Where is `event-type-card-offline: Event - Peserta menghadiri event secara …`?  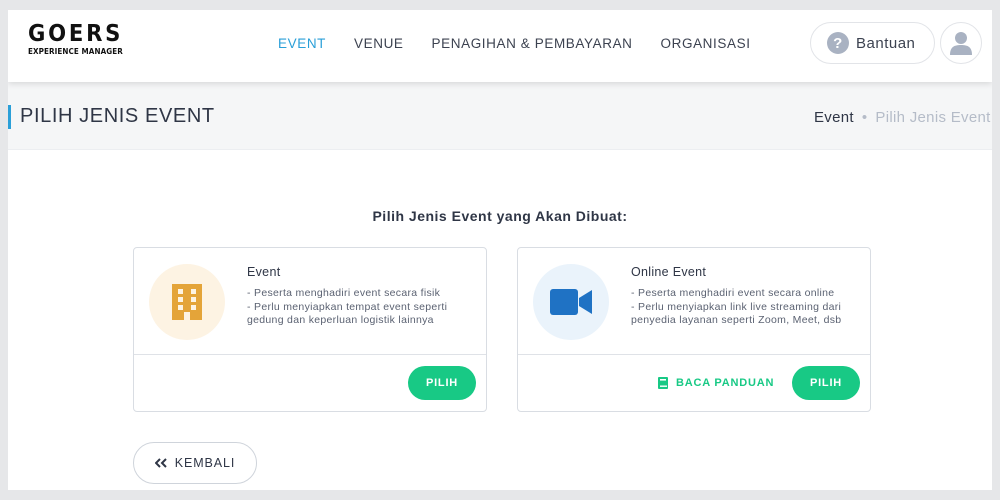
event-type-card-offline: Event - Peserta menghadiri event secara … is located at coordinates (310, 329).